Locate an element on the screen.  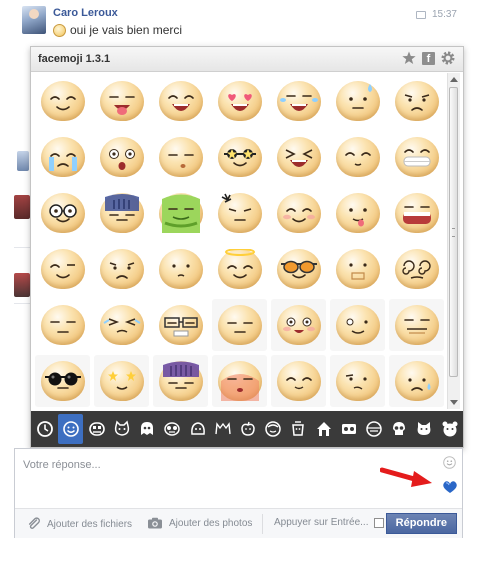
worried-face-icon is located at coordinates (416, 101).